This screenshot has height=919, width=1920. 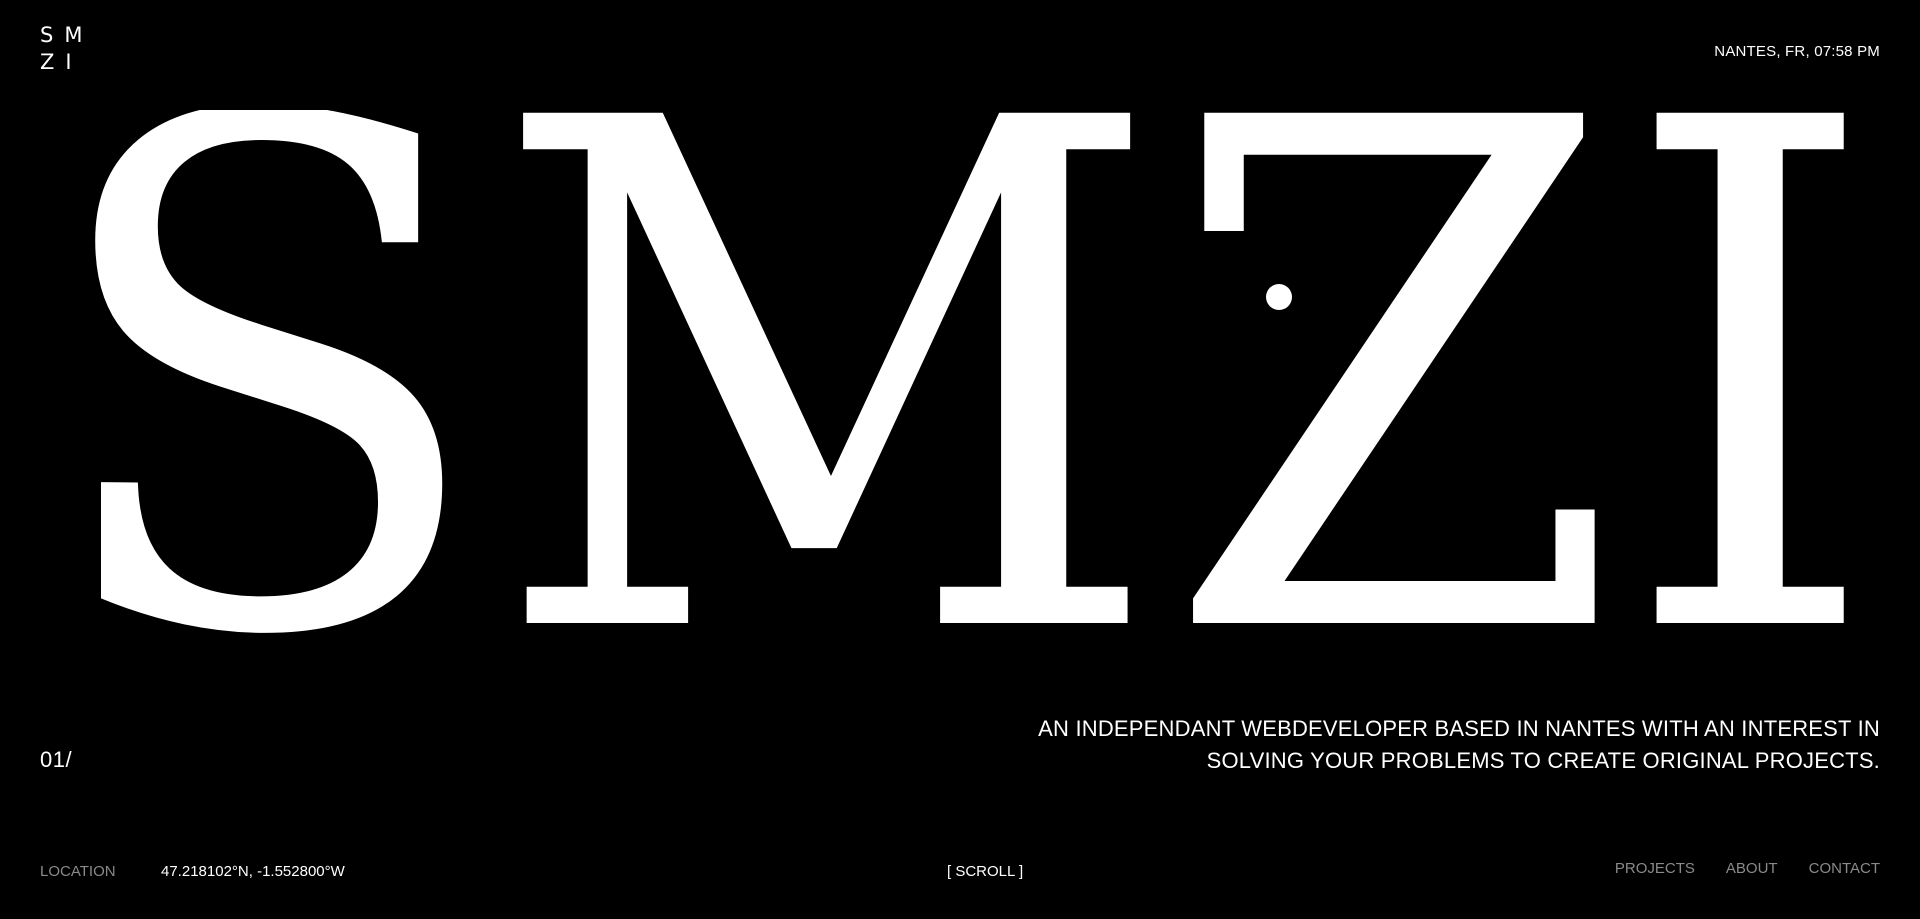 I want to click on cursor-dot, so click(x=1279, y=297).